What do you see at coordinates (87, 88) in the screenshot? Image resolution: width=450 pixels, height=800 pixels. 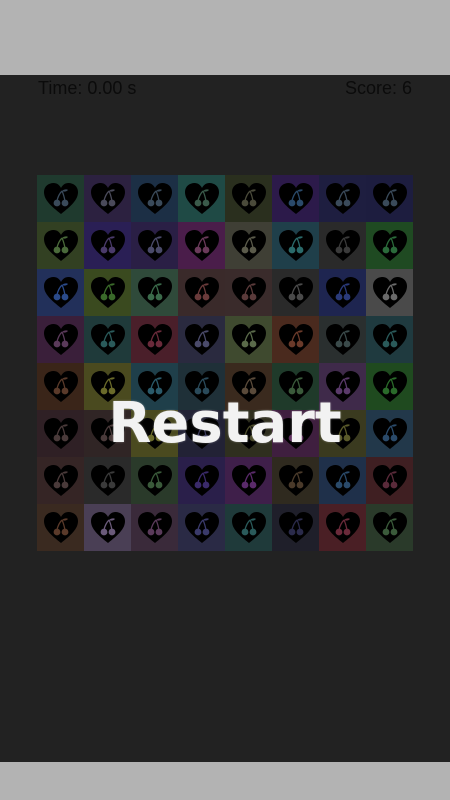 I see `time-display: Time: 0.00 s` at bounding box center [87, 88].